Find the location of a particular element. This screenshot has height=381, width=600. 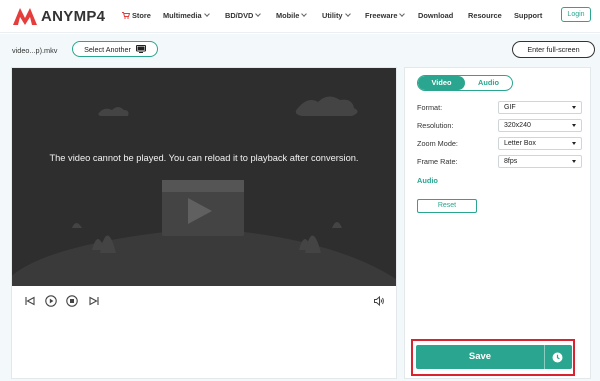

nav-utility-label: Utility is located at coordinates (332, 15).